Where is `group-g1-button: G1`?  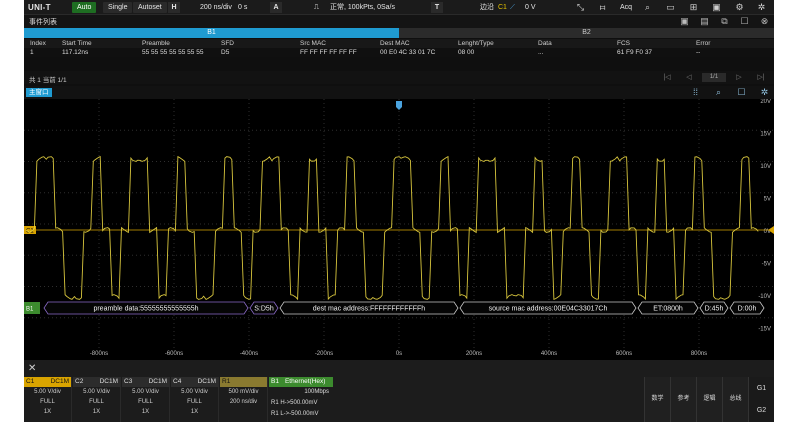
group-g1-button: G1 is located at coordinates (761, 388).